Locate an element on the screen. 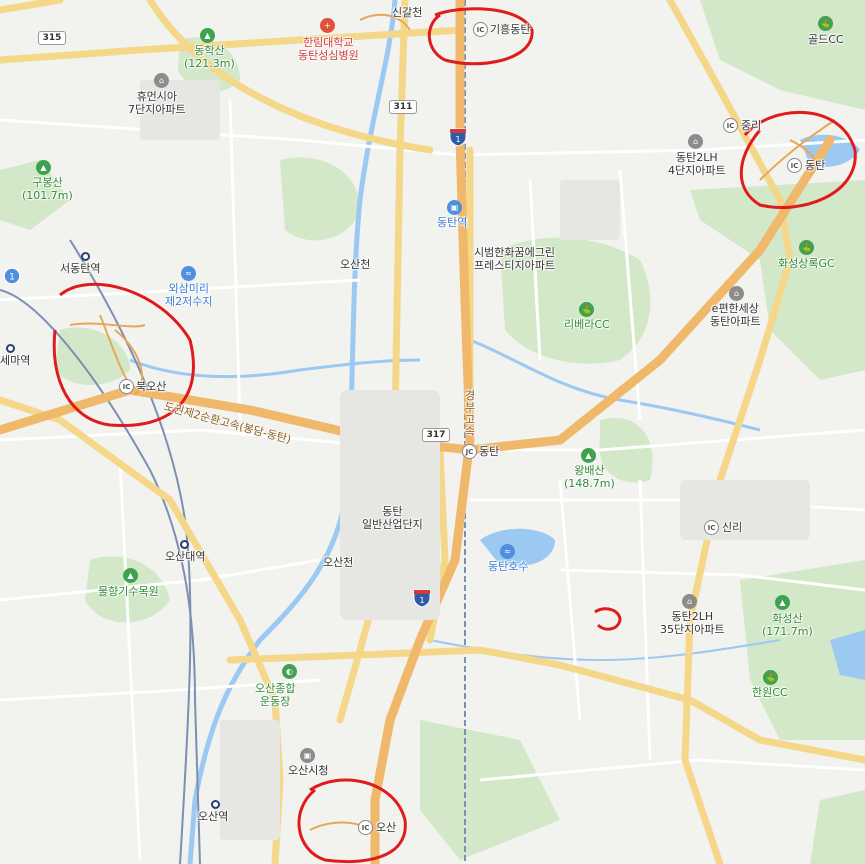 Image resolution: width=865 pixels, height=864 pixels. jc-dongtan-icon: JC is located at coordinates (469, 451).